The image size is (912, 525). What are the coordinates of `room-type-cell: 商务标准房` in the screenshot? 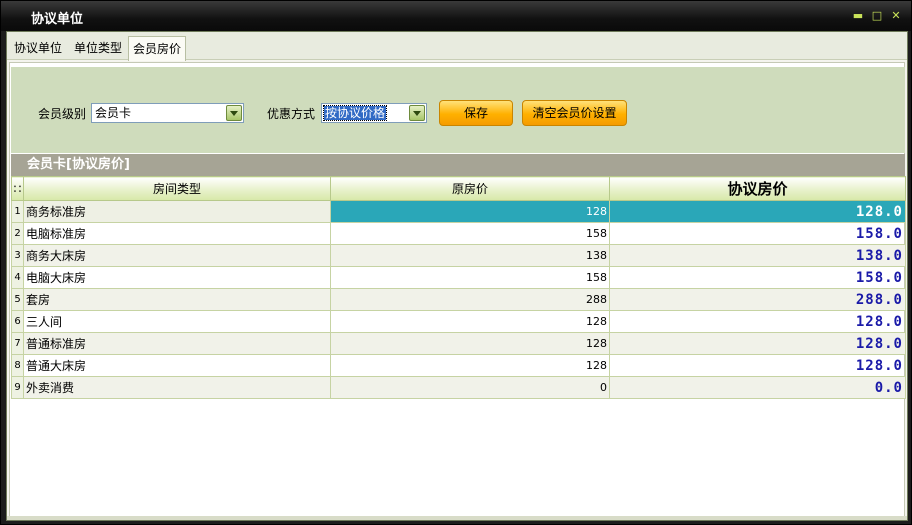 It's located at (177, 211).